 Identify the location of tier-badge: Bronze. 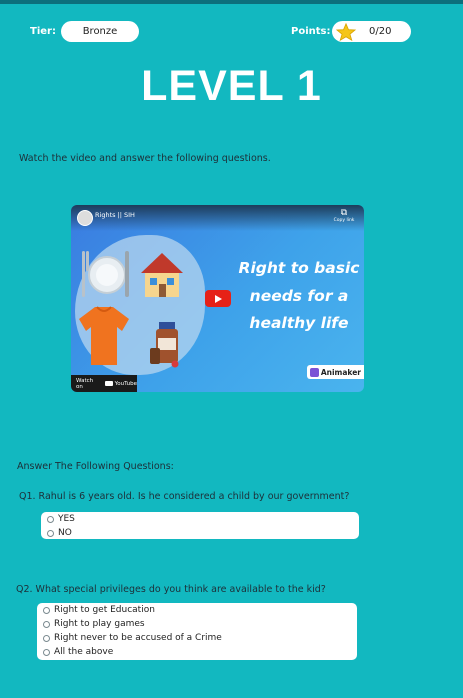
(100, 31).